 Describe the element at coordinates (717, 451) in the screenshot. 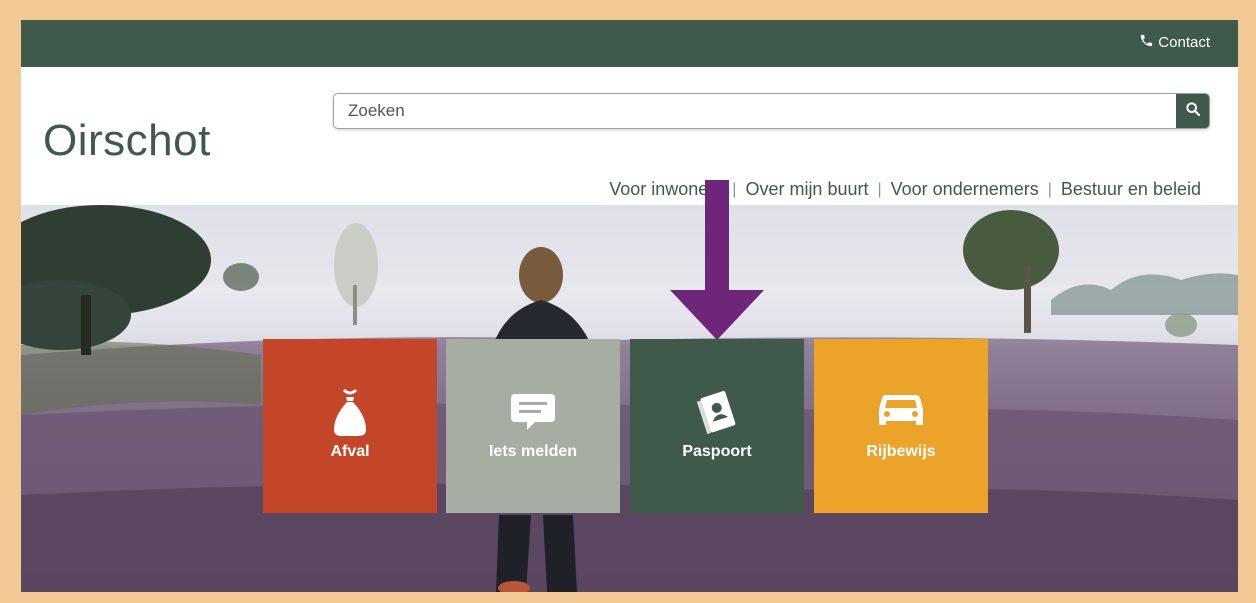

I see `tile-label: Paspoort` at that location.